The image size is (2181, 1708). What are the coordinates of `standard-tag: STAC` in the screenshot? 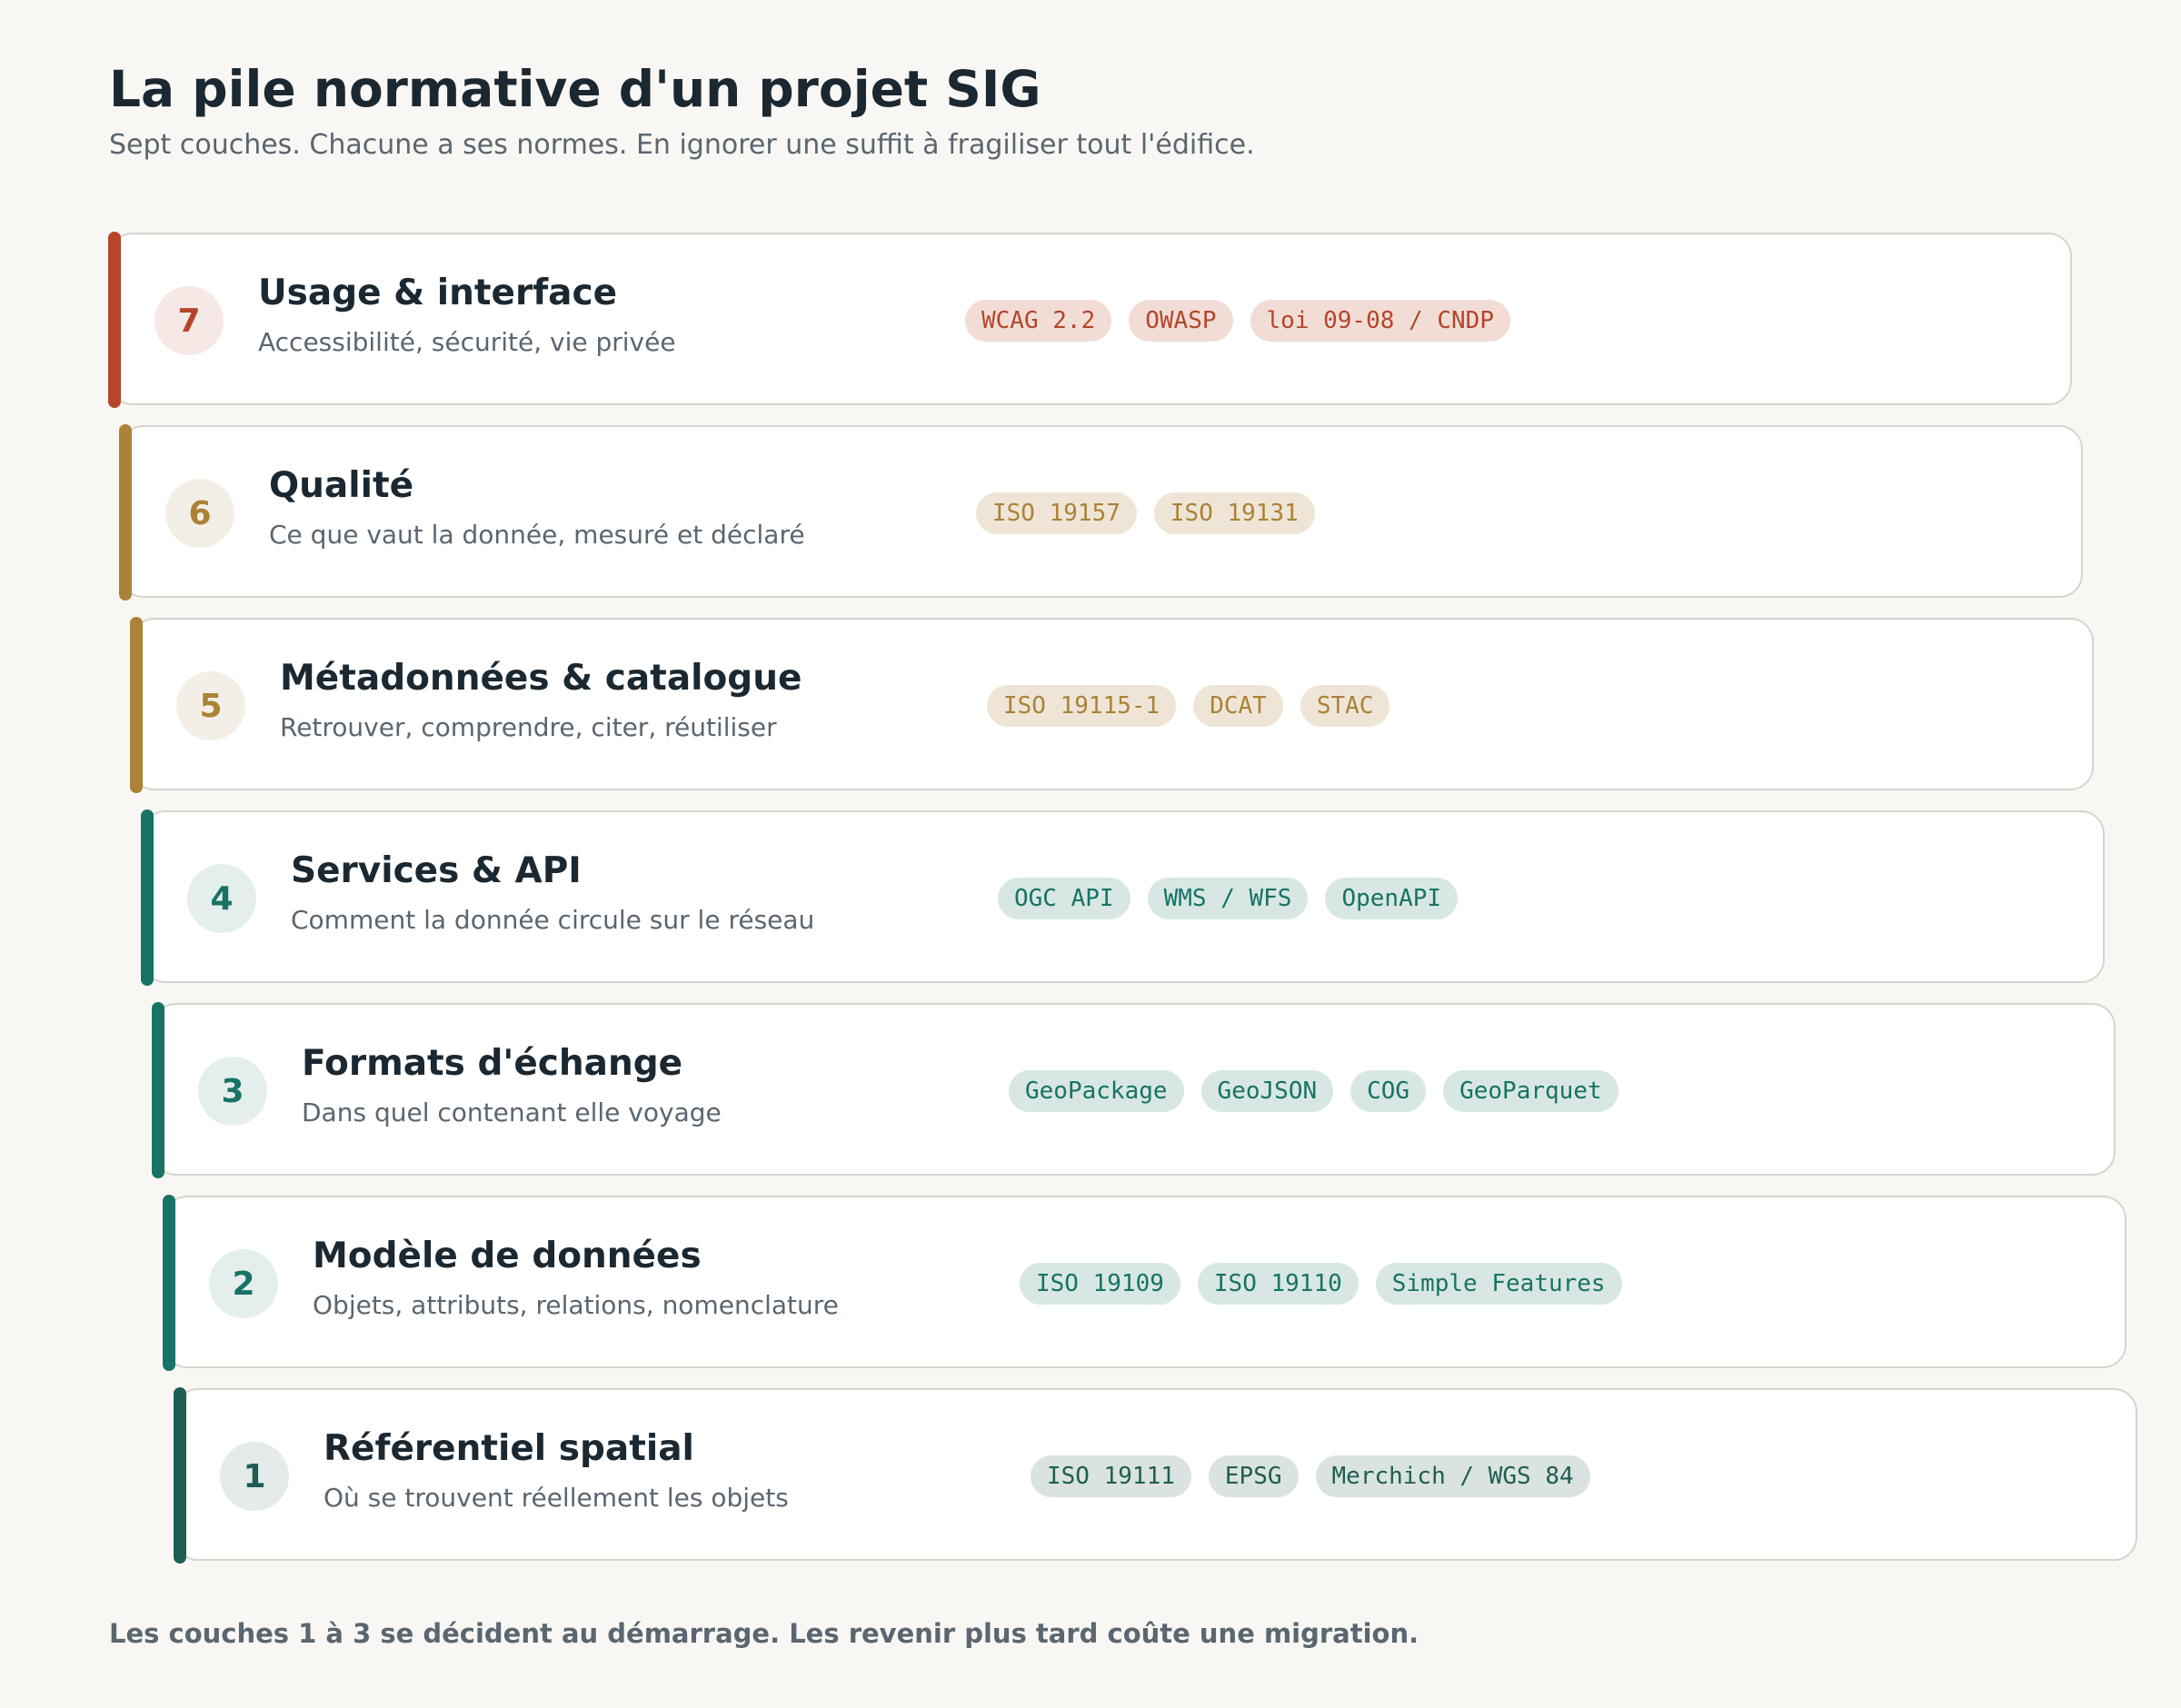 It's located at (1345, 706).